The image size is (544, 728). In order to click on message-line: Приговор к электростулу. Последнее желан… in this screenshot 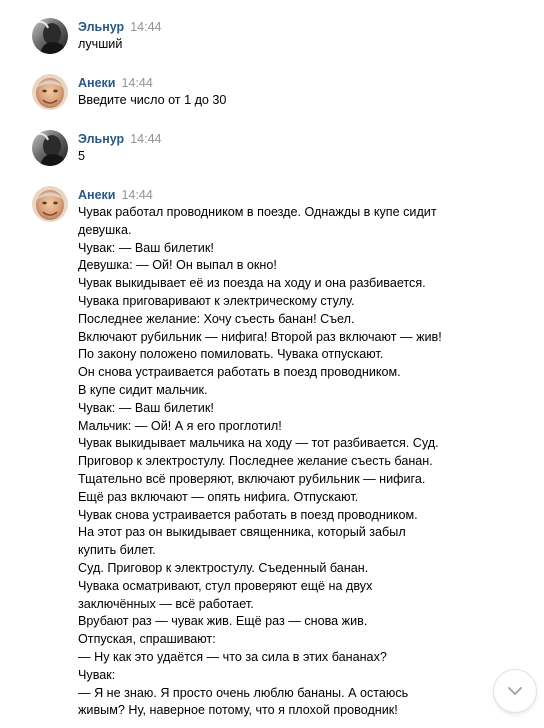, I will do `click(255, 461)`.